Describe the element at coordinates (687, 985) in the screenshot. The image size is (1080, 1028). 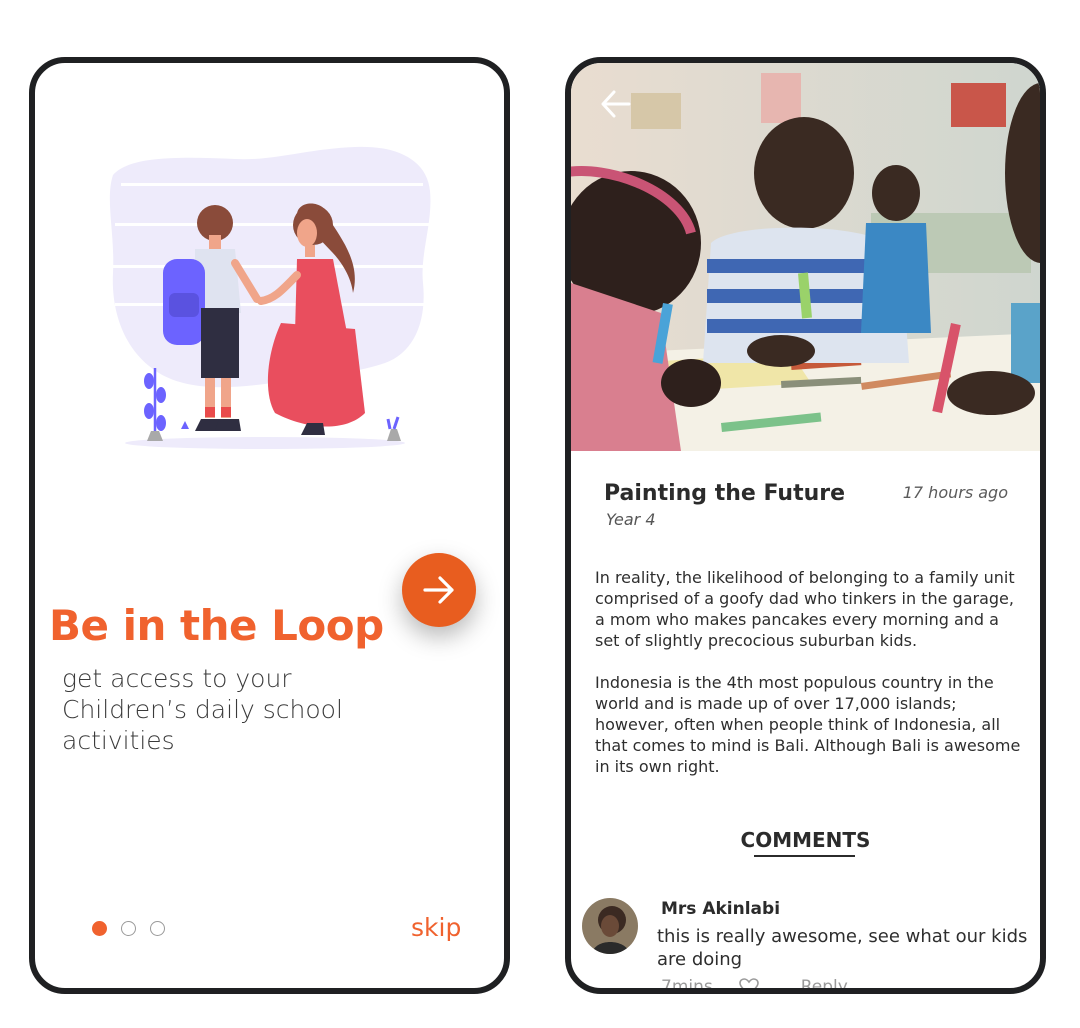
I see `comment-time: 7mins` at that location.